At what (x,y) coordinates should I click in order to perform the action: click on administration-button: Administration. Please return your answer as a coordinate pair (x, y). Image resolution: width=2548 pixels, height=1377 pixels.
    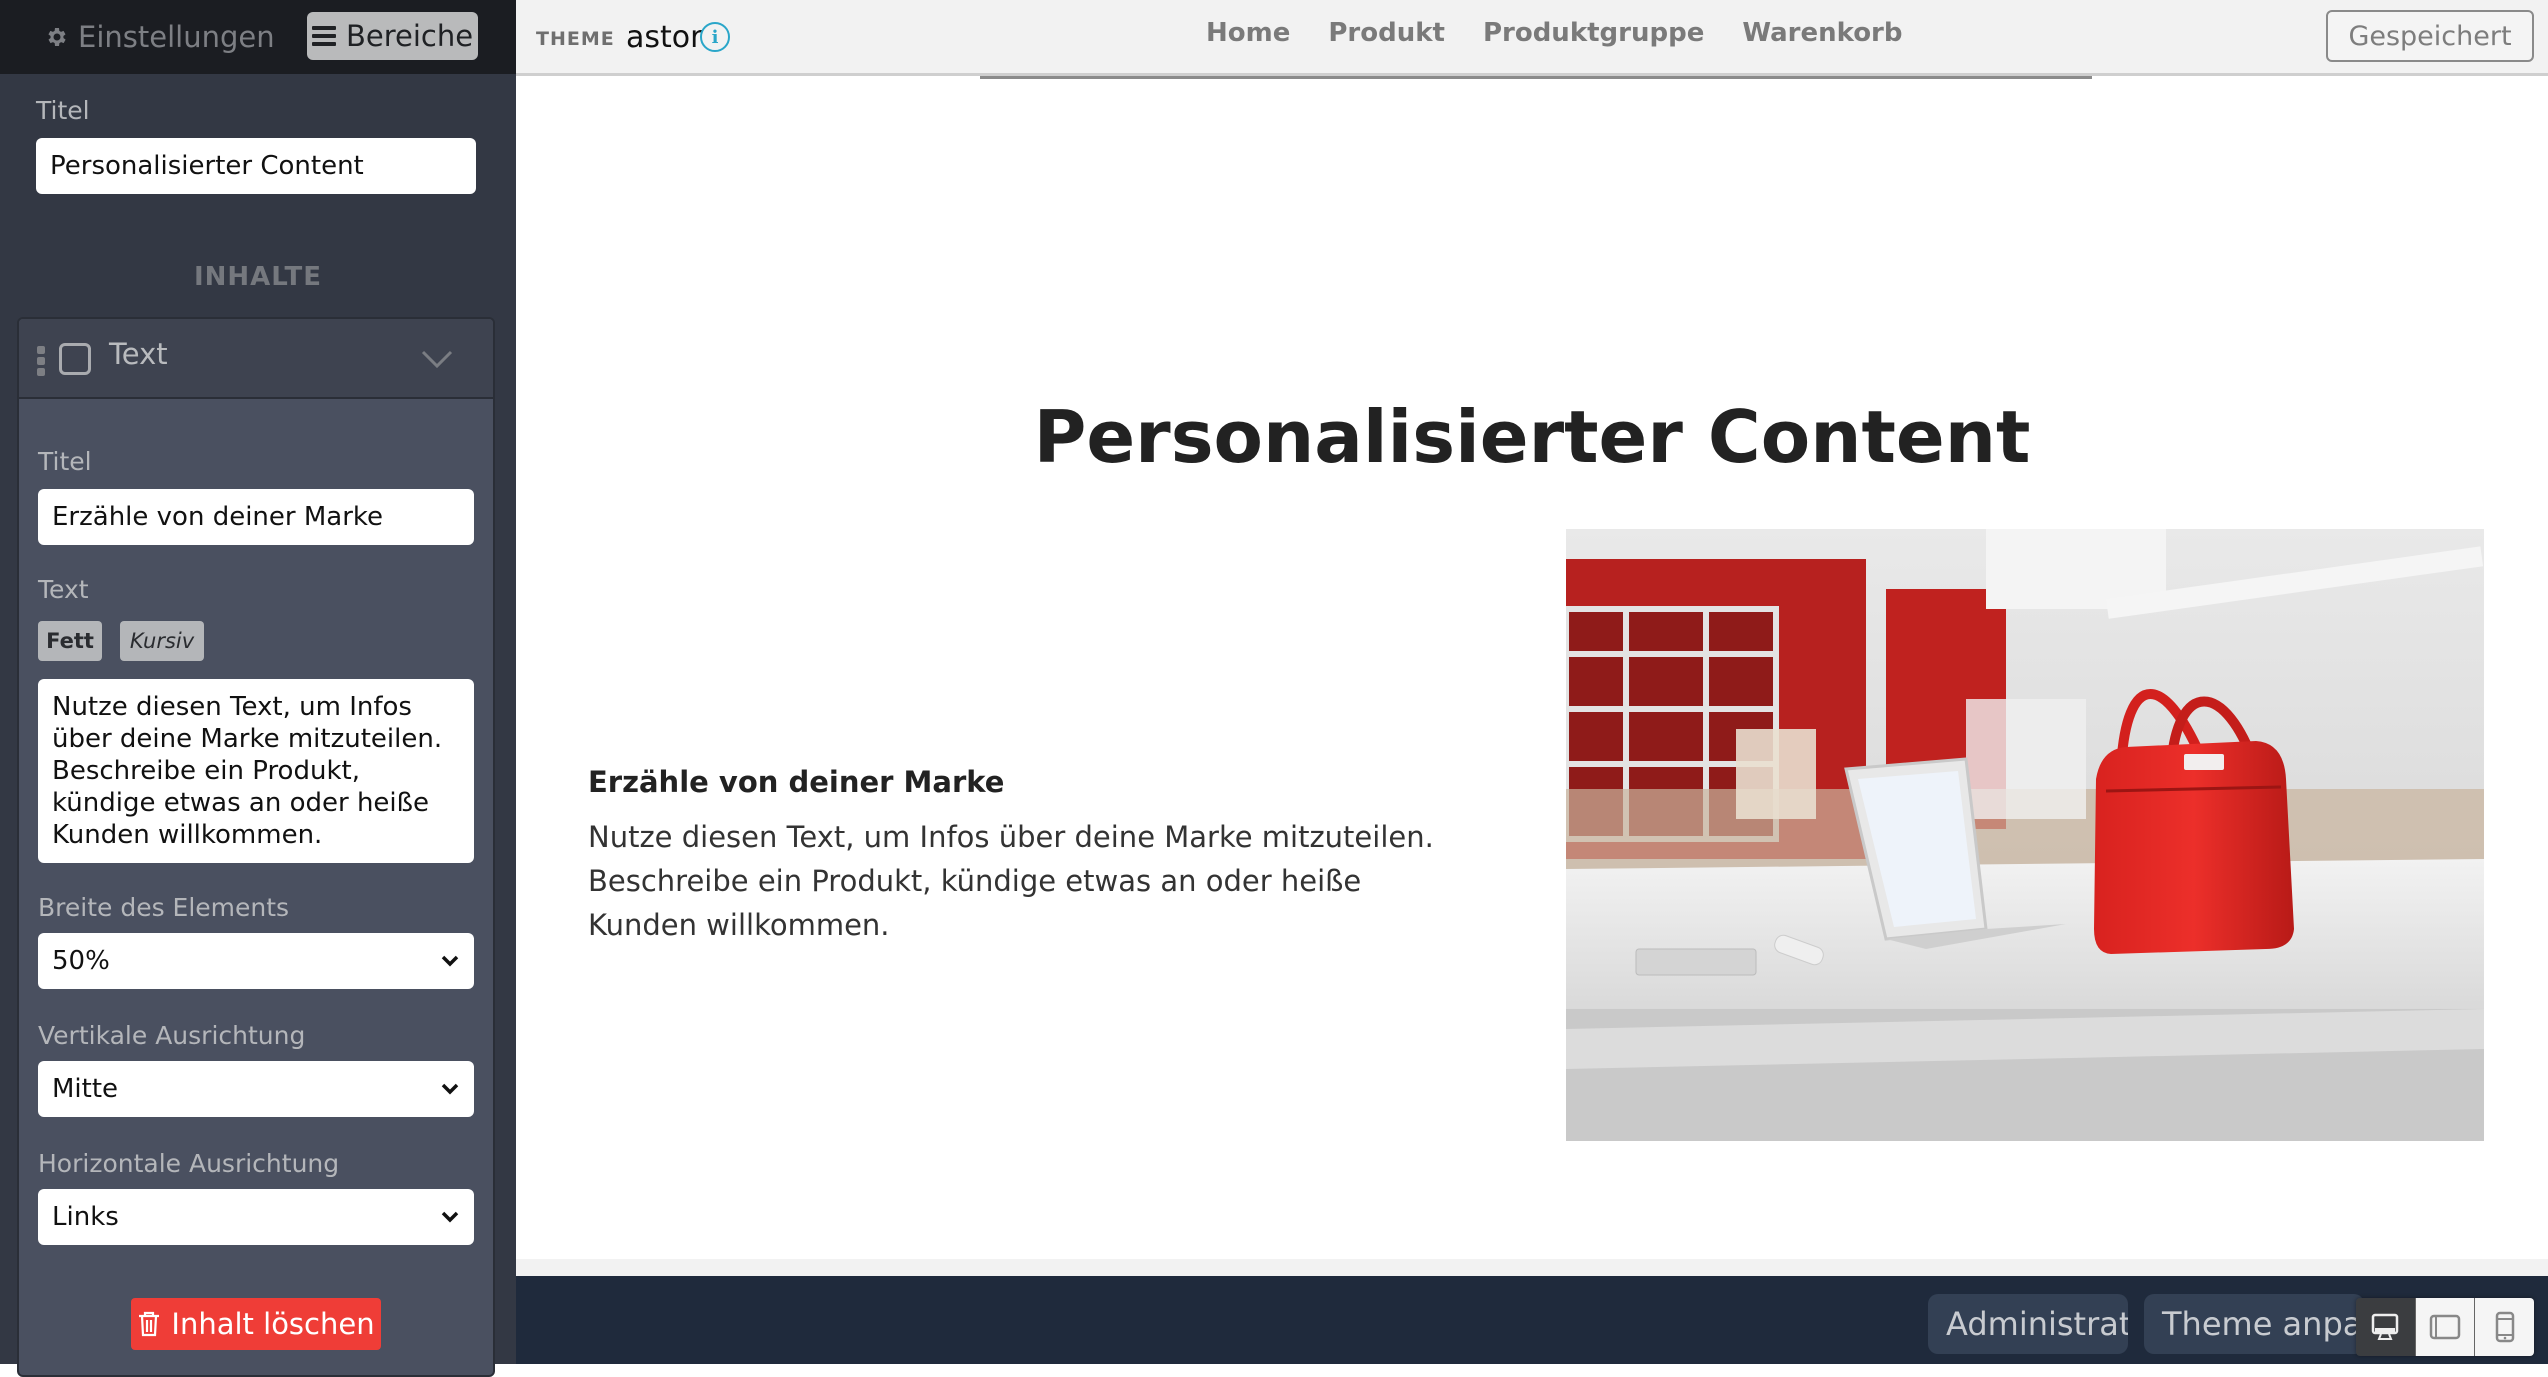
    Looking at the image, I should click on (2028, 1324).